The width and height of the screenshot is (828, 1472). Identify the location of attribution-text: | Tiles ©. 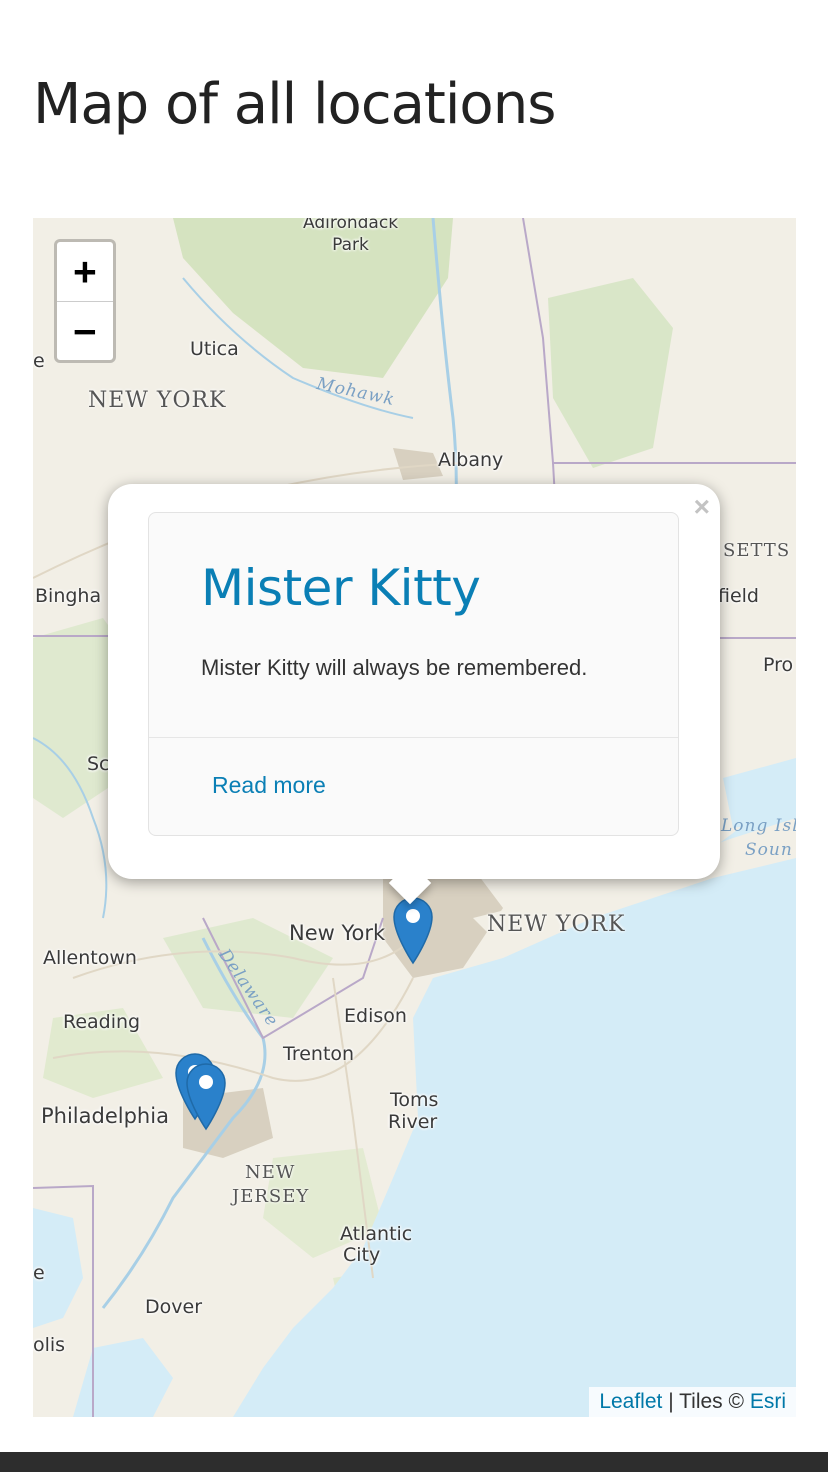
(706, 1401).